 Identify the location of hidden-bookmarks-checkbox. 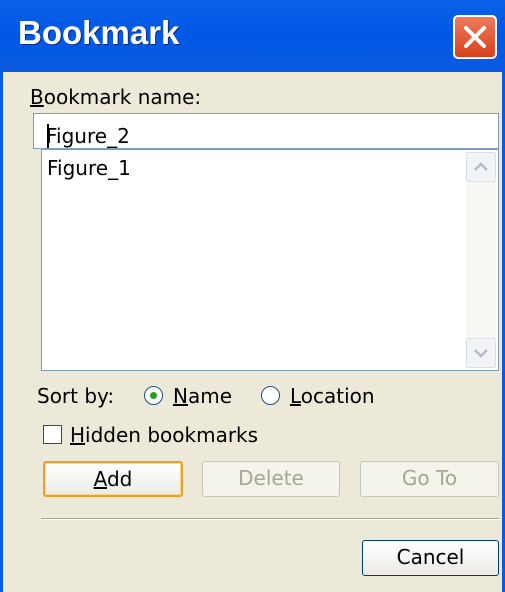
(52, 434).